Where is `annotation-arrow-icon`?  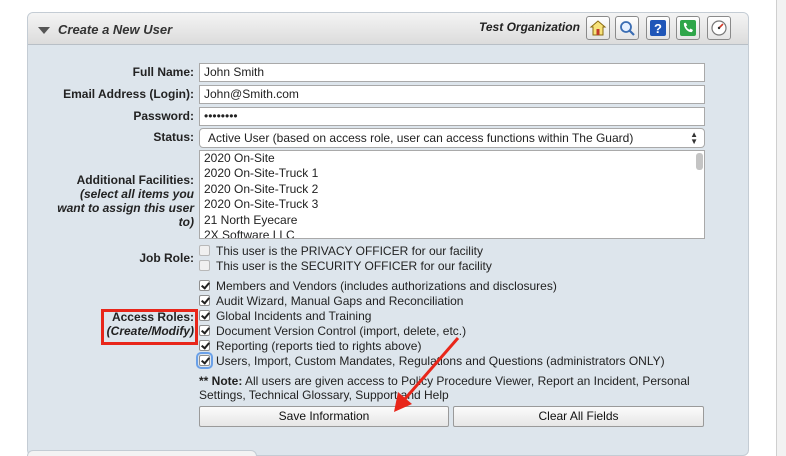 annotation-arrow-icon is located at coordinates (427, 374).